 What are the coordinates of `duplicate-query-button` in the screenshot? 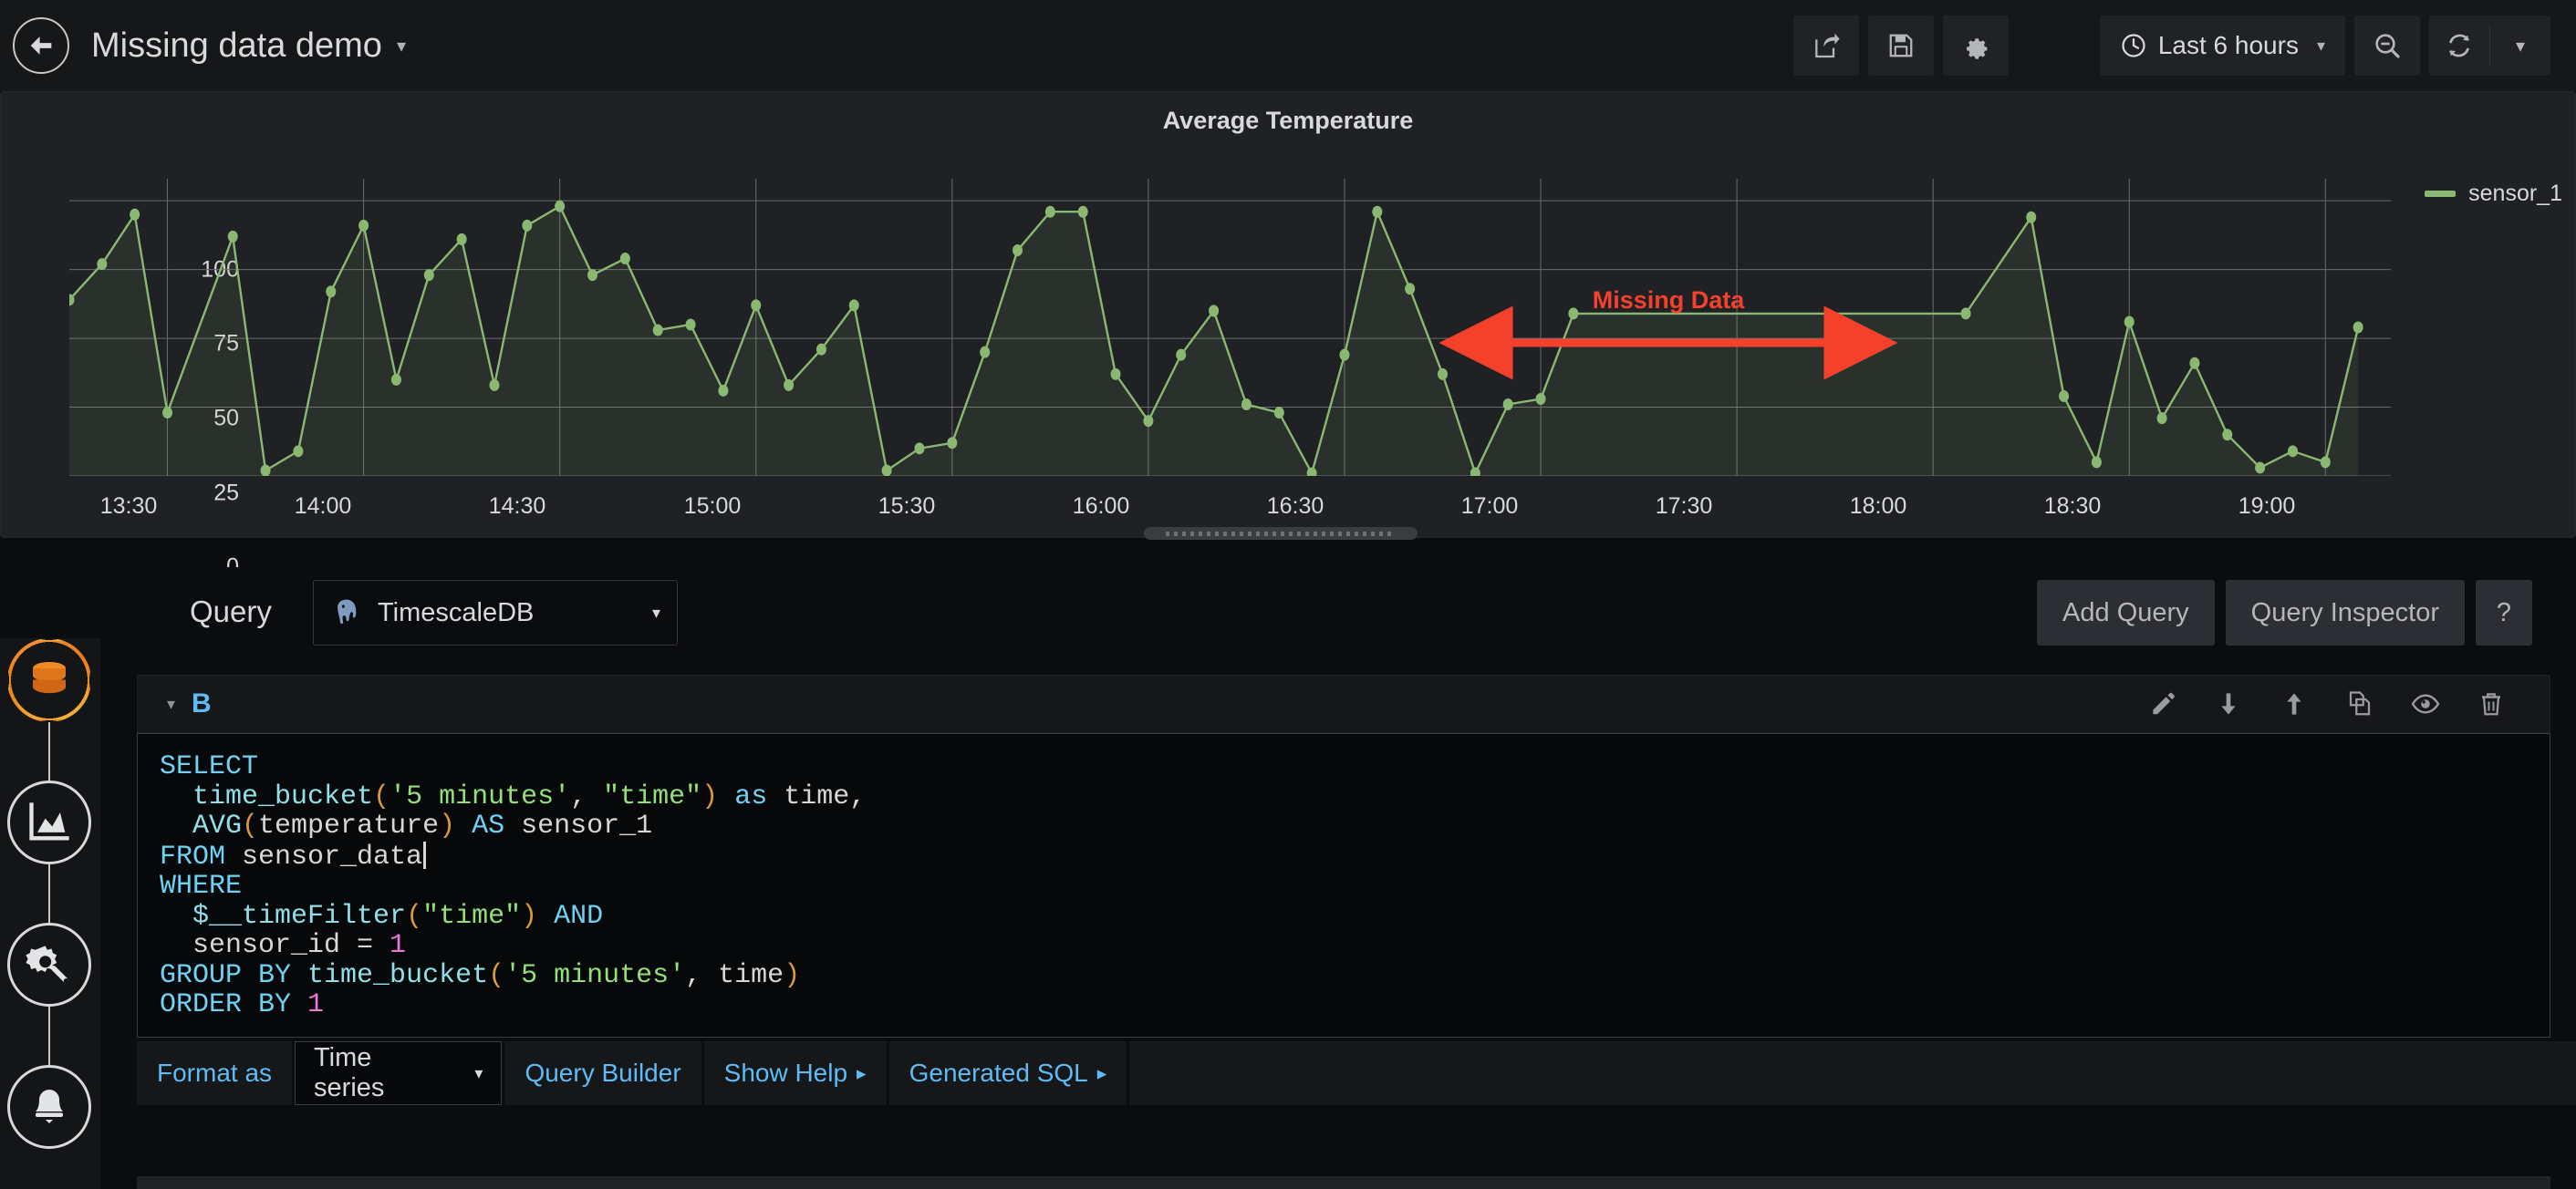 It's located at (2360, 704).